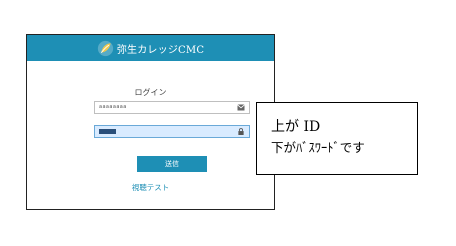 The height and width of the screenshot is (246, 456). What do you see at coordinates (105, 48) in the screenshot?
I see `leaf-logo-icon` at bounding box center [105, 48].